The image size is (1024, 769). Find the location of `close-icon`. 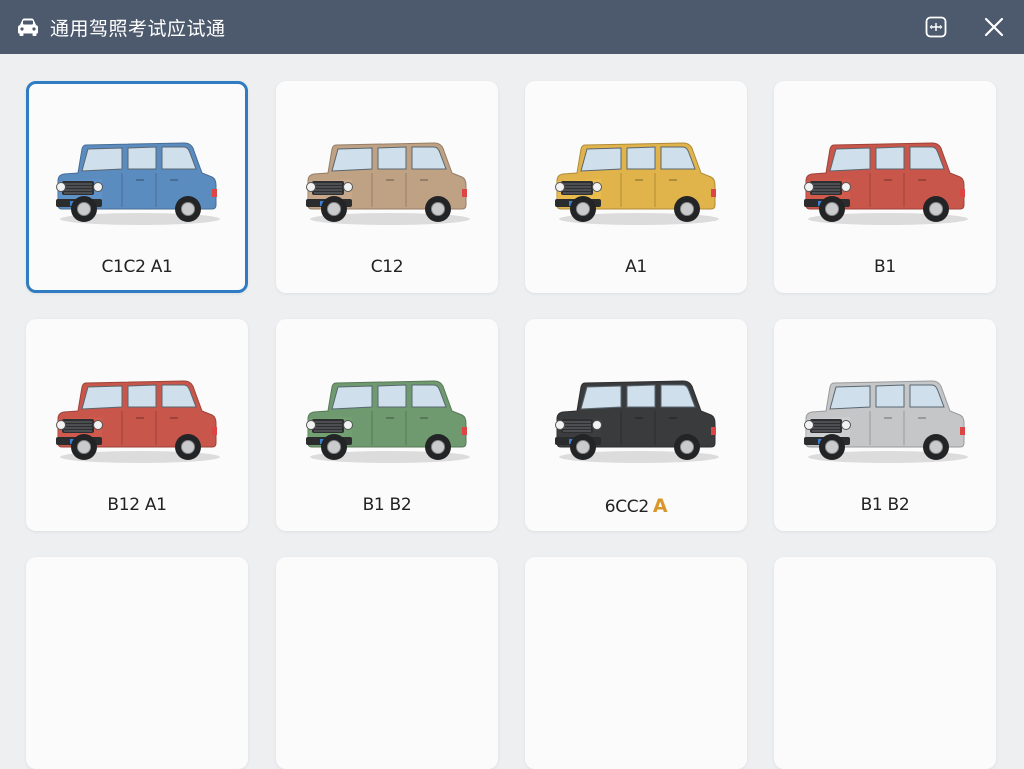

close-icon is located at coordinates (994, 27).